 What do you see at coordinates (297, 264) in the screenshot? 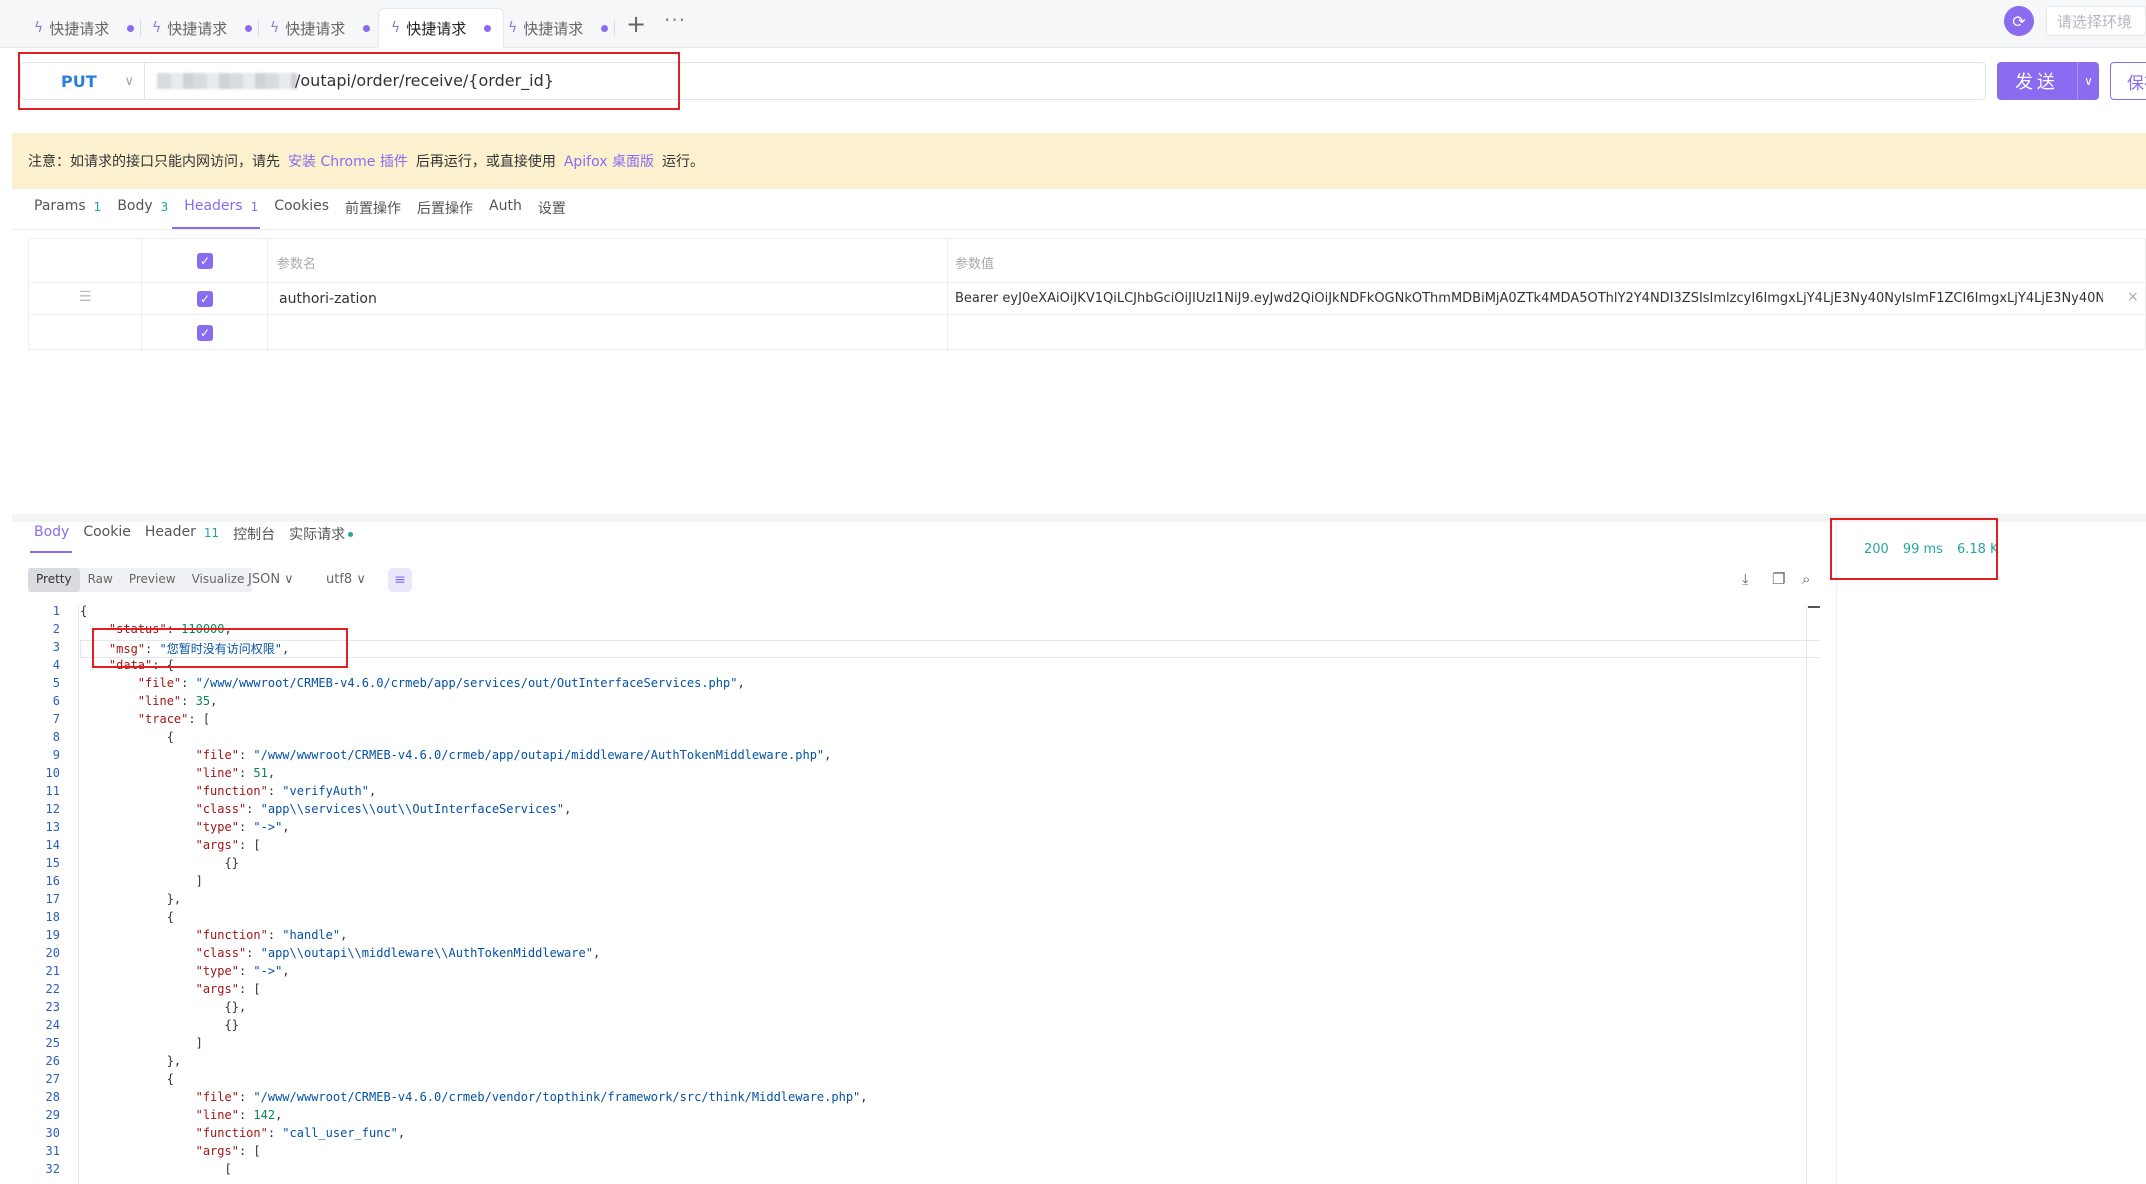
I see `col-header-name: 参数名` at bounding box center [297, 264].